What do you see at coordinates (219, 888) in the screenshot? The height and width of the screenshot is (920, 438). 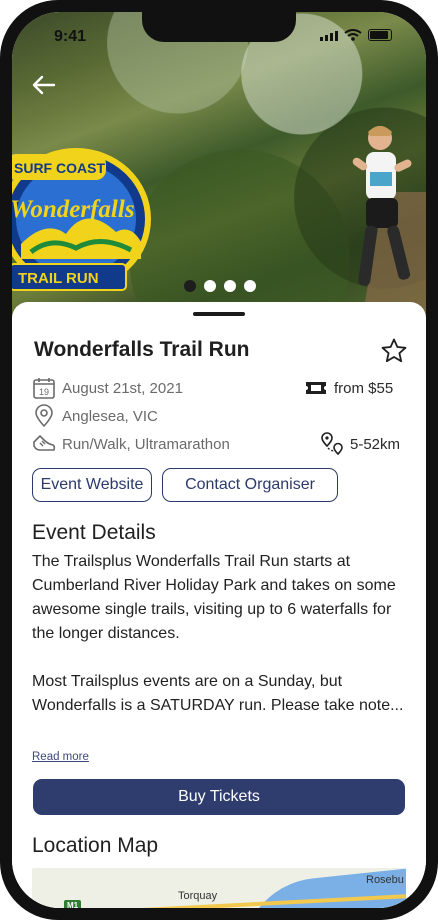 I see `location-map: M1 Torquay Rosebu` at bounding box center [219, 888].